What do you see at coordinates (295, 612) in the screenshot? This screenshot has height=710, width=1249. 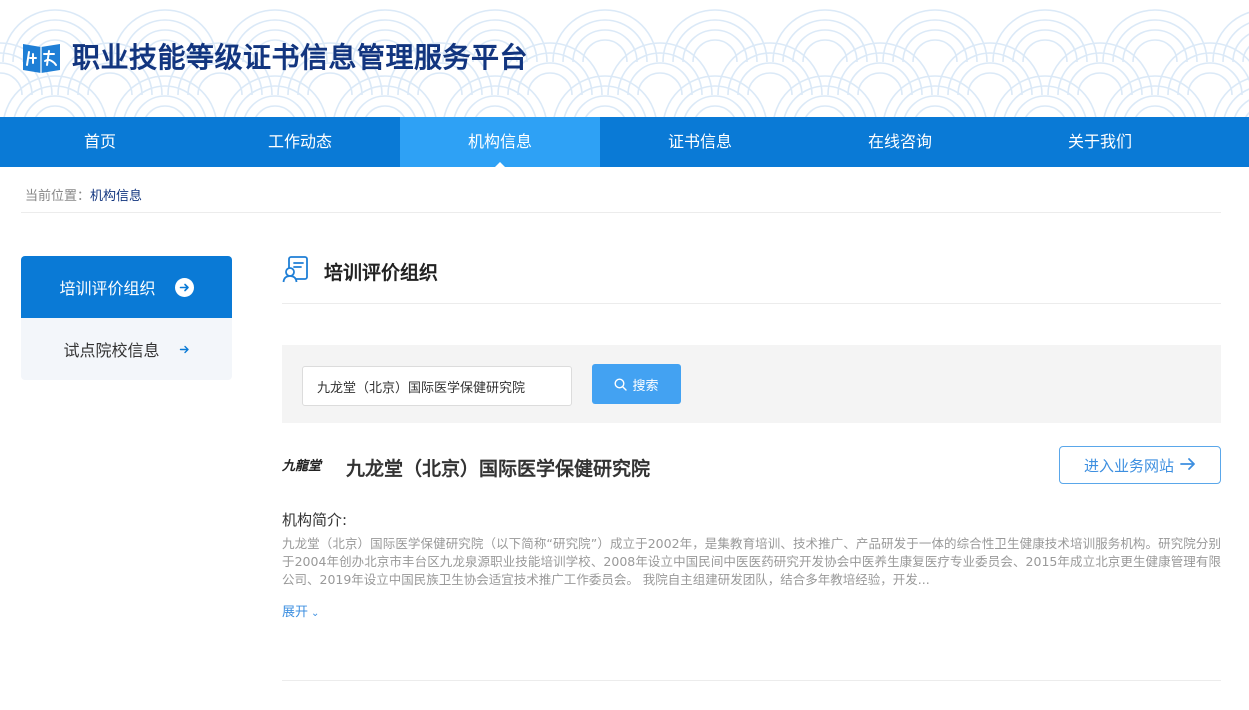 I see `expand-label: 展开` at bounding box center [295, 612].